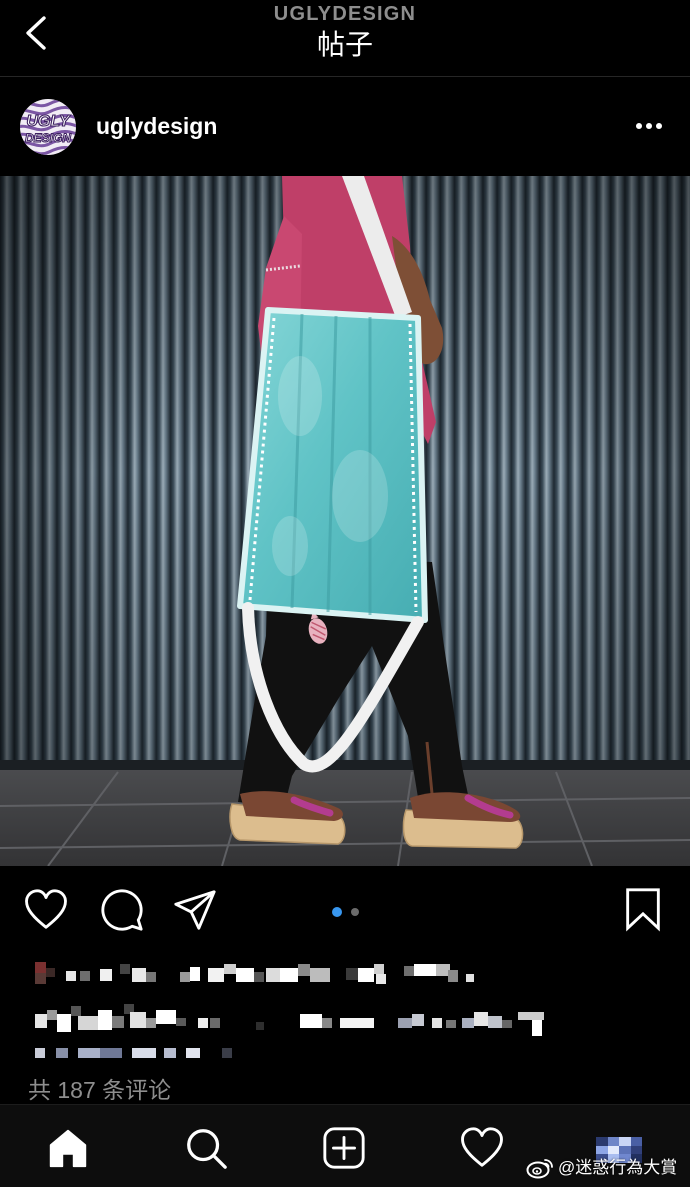  I want to click on tiled-floor, so click(345, 813).